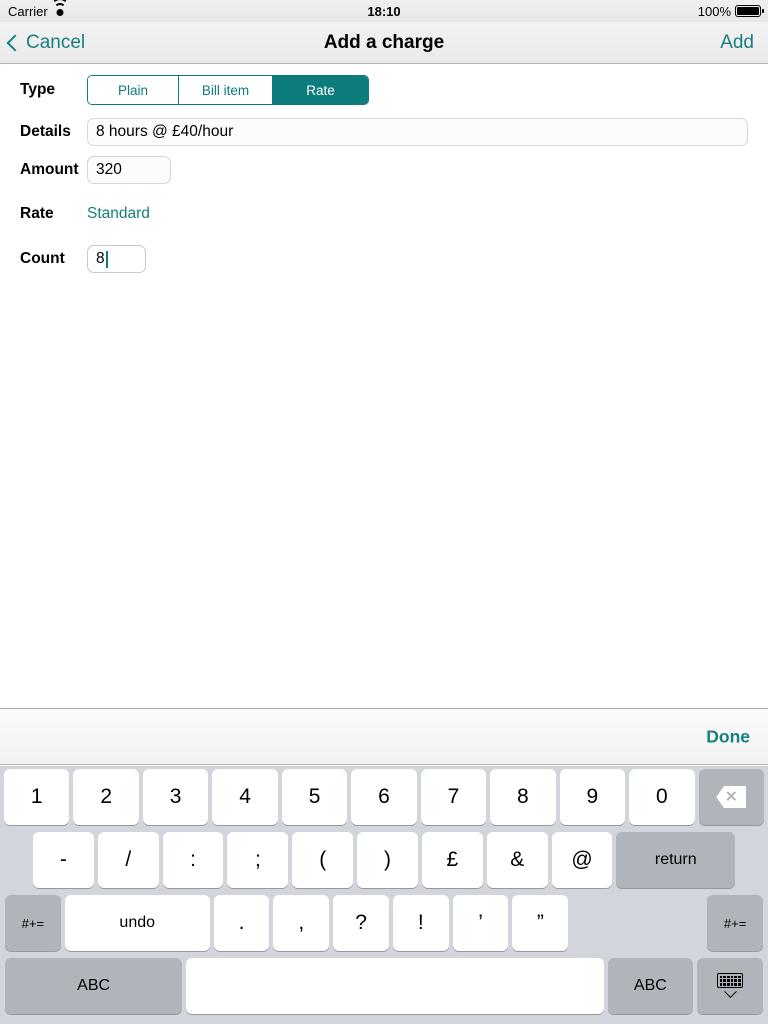 The image size is (768, 1024). I want to click on keyboard-row-symbols: - / : ; ( ) £ & @ return, so click(384, 860).